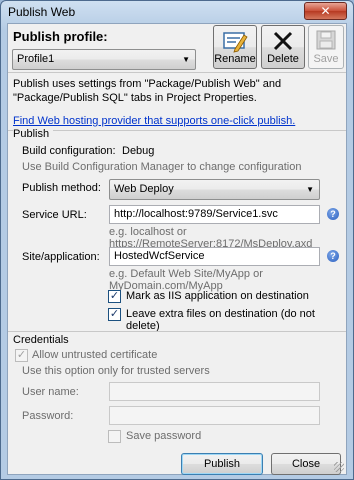 The width and height of the screenshot is (354, 480). What do you see at coordinates (325, 11) in the screenshot?
I see `window-close-button: ✕` at bounding box center [325, 11].